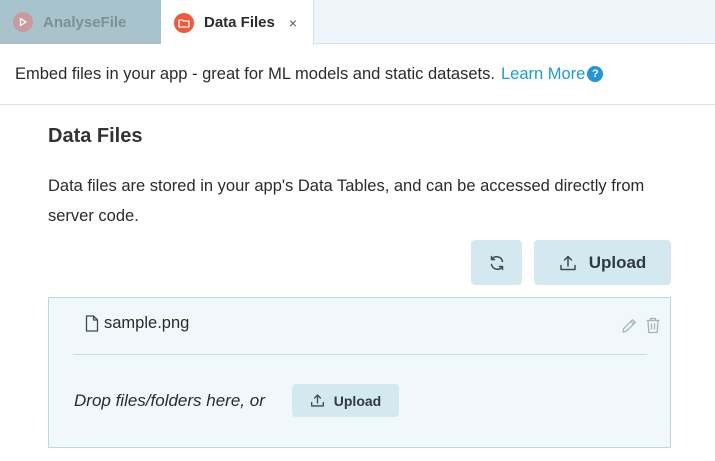 The width and height of the screenshot is (715, 461). I want to click on folder-icon, so click(184, 22).